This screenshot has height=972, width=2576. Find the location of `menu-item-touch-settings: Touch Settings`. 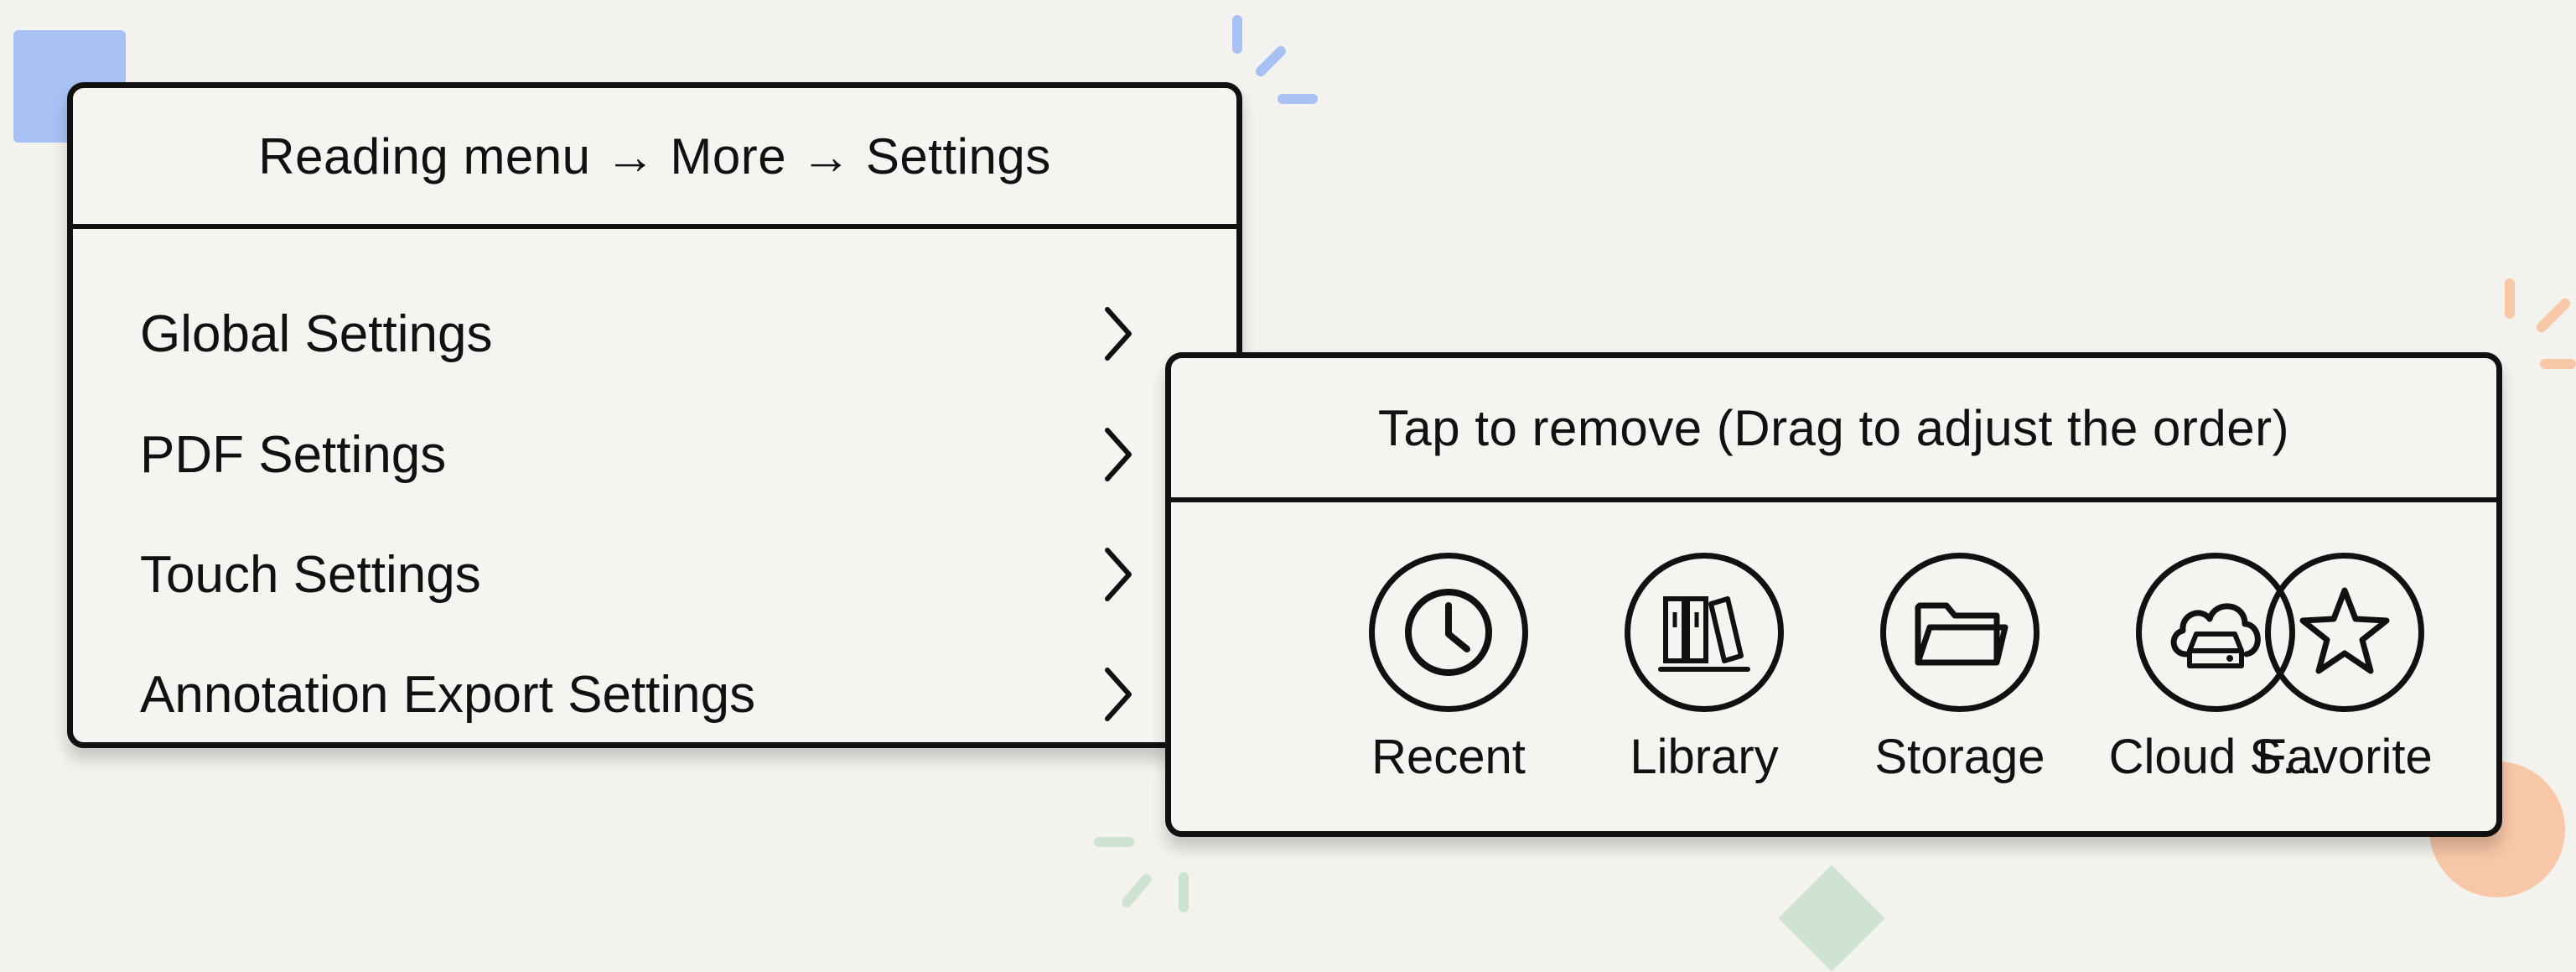

menu-item-touch-settings: Touch Settings is located at coordinates (654, 574).